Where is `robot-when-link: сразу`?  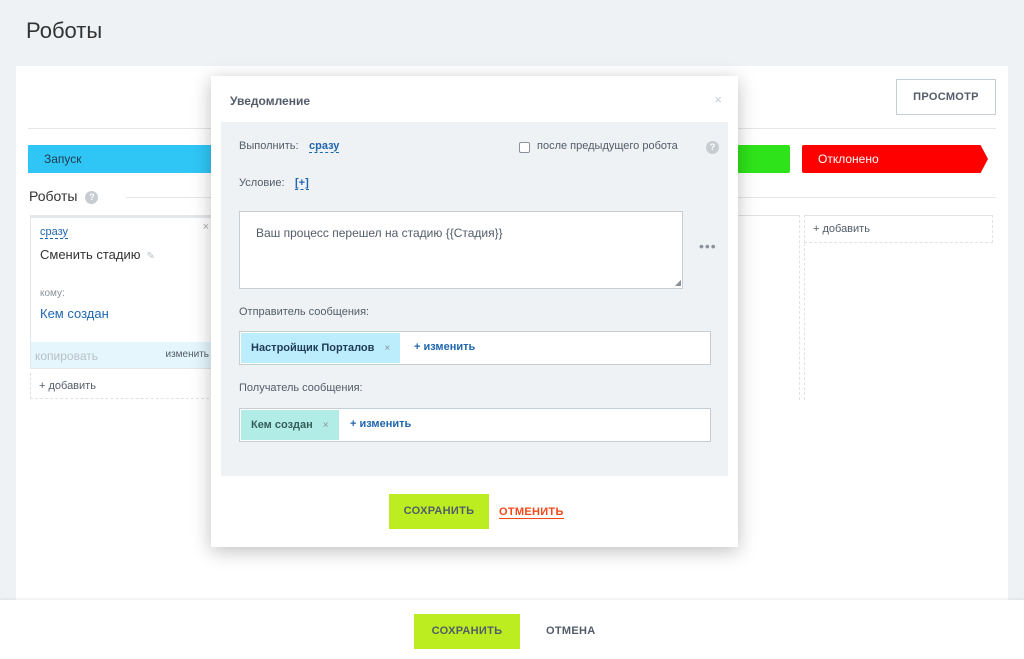 robot-when-link: сразу is located at coordinates (54, 232).